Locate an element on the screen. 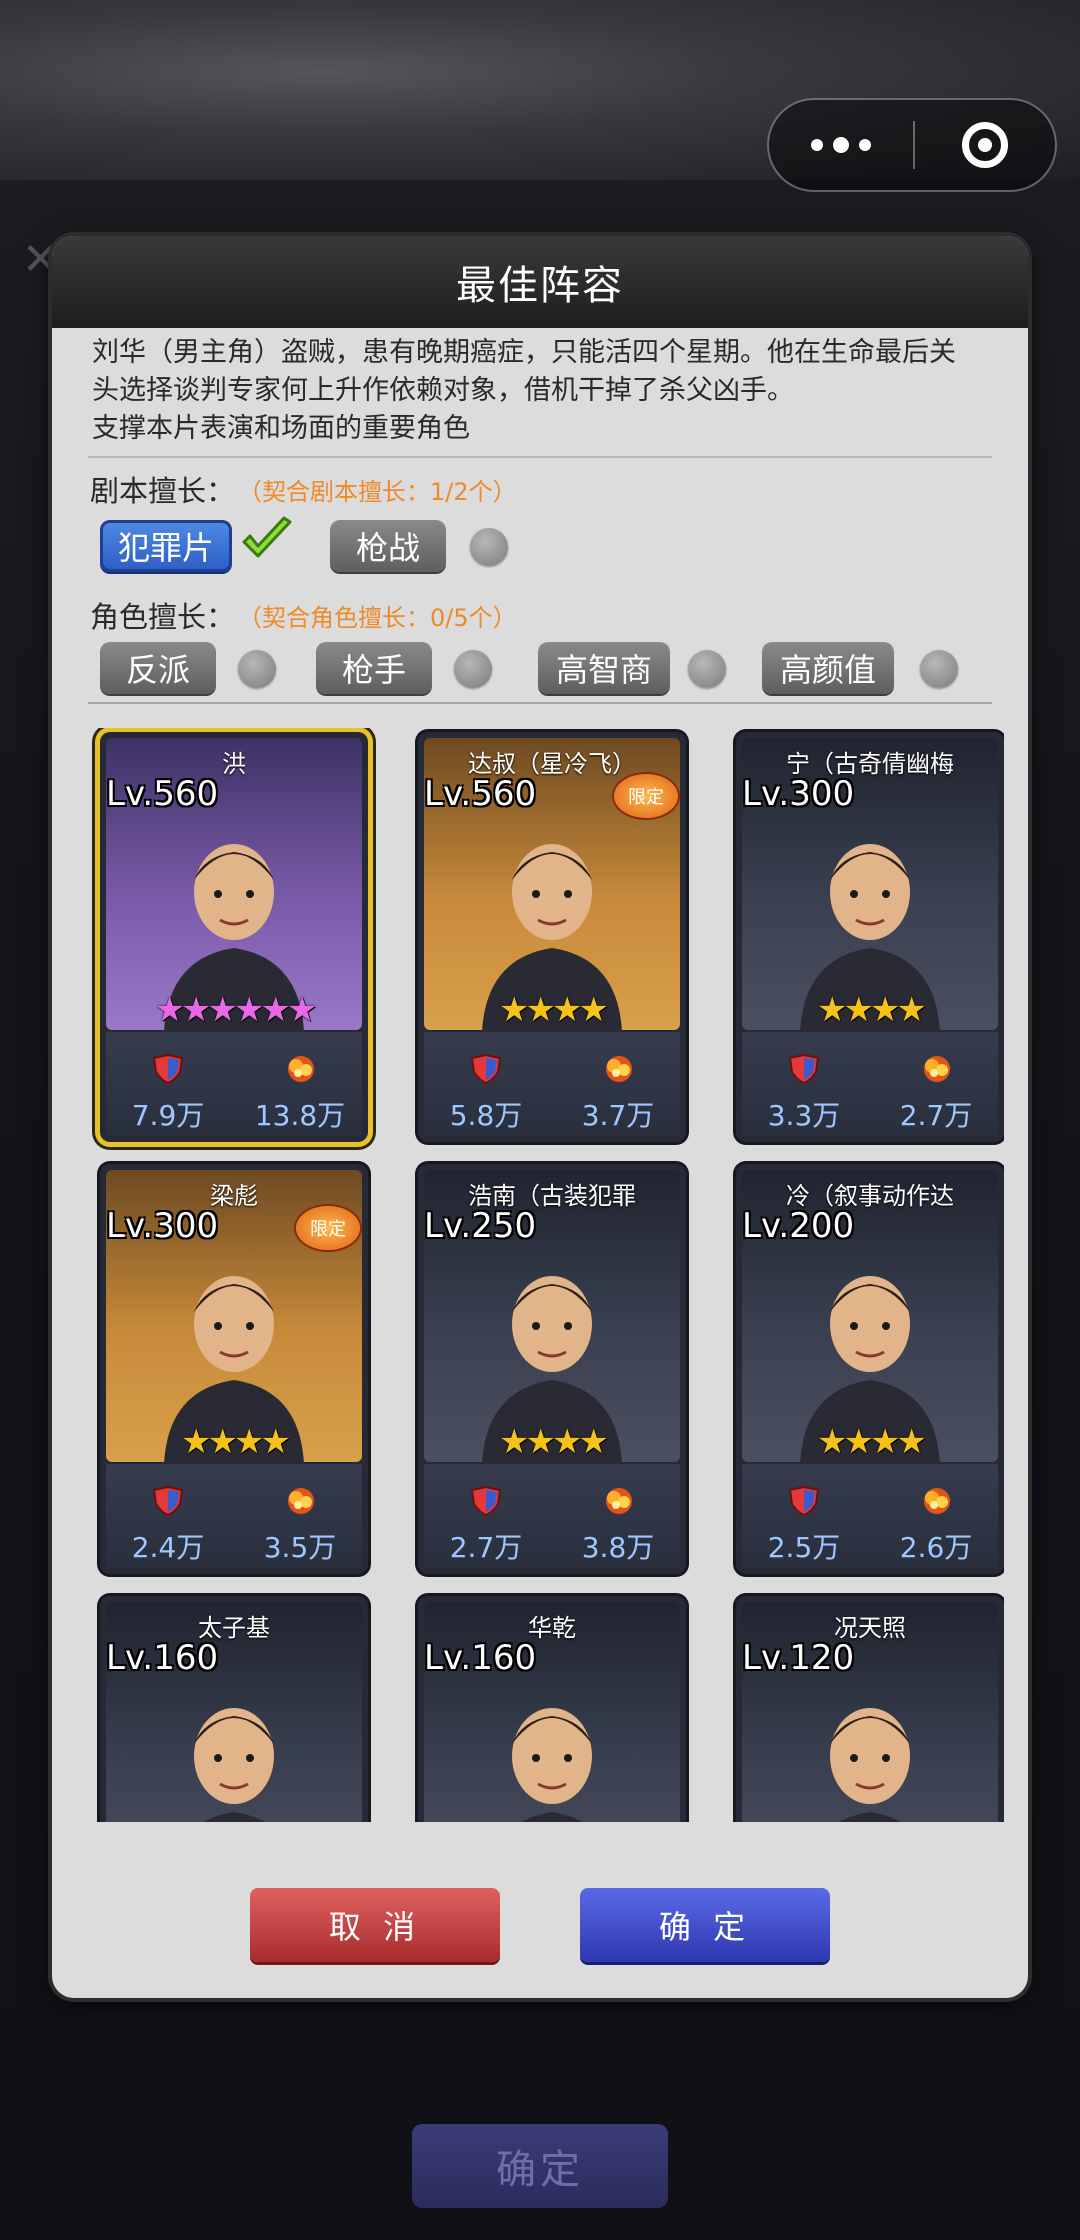  tag-high-iq: 高智商 is located at coordinates (604, 668).